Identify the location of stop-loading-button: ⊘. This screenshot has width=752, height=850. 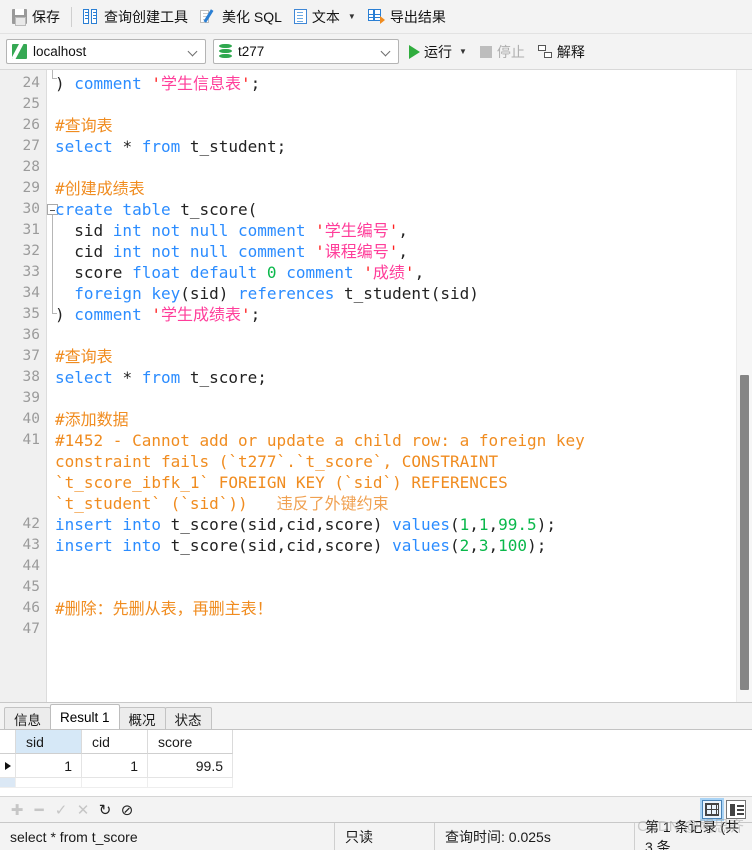
(127, 810).